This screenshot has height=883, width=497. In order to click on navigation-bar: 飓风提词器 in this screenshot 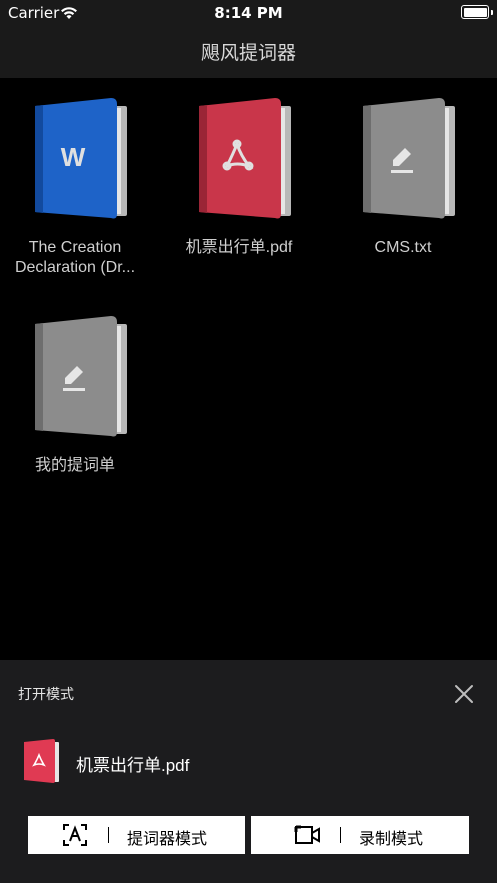, I will do `click(248, 52)`.